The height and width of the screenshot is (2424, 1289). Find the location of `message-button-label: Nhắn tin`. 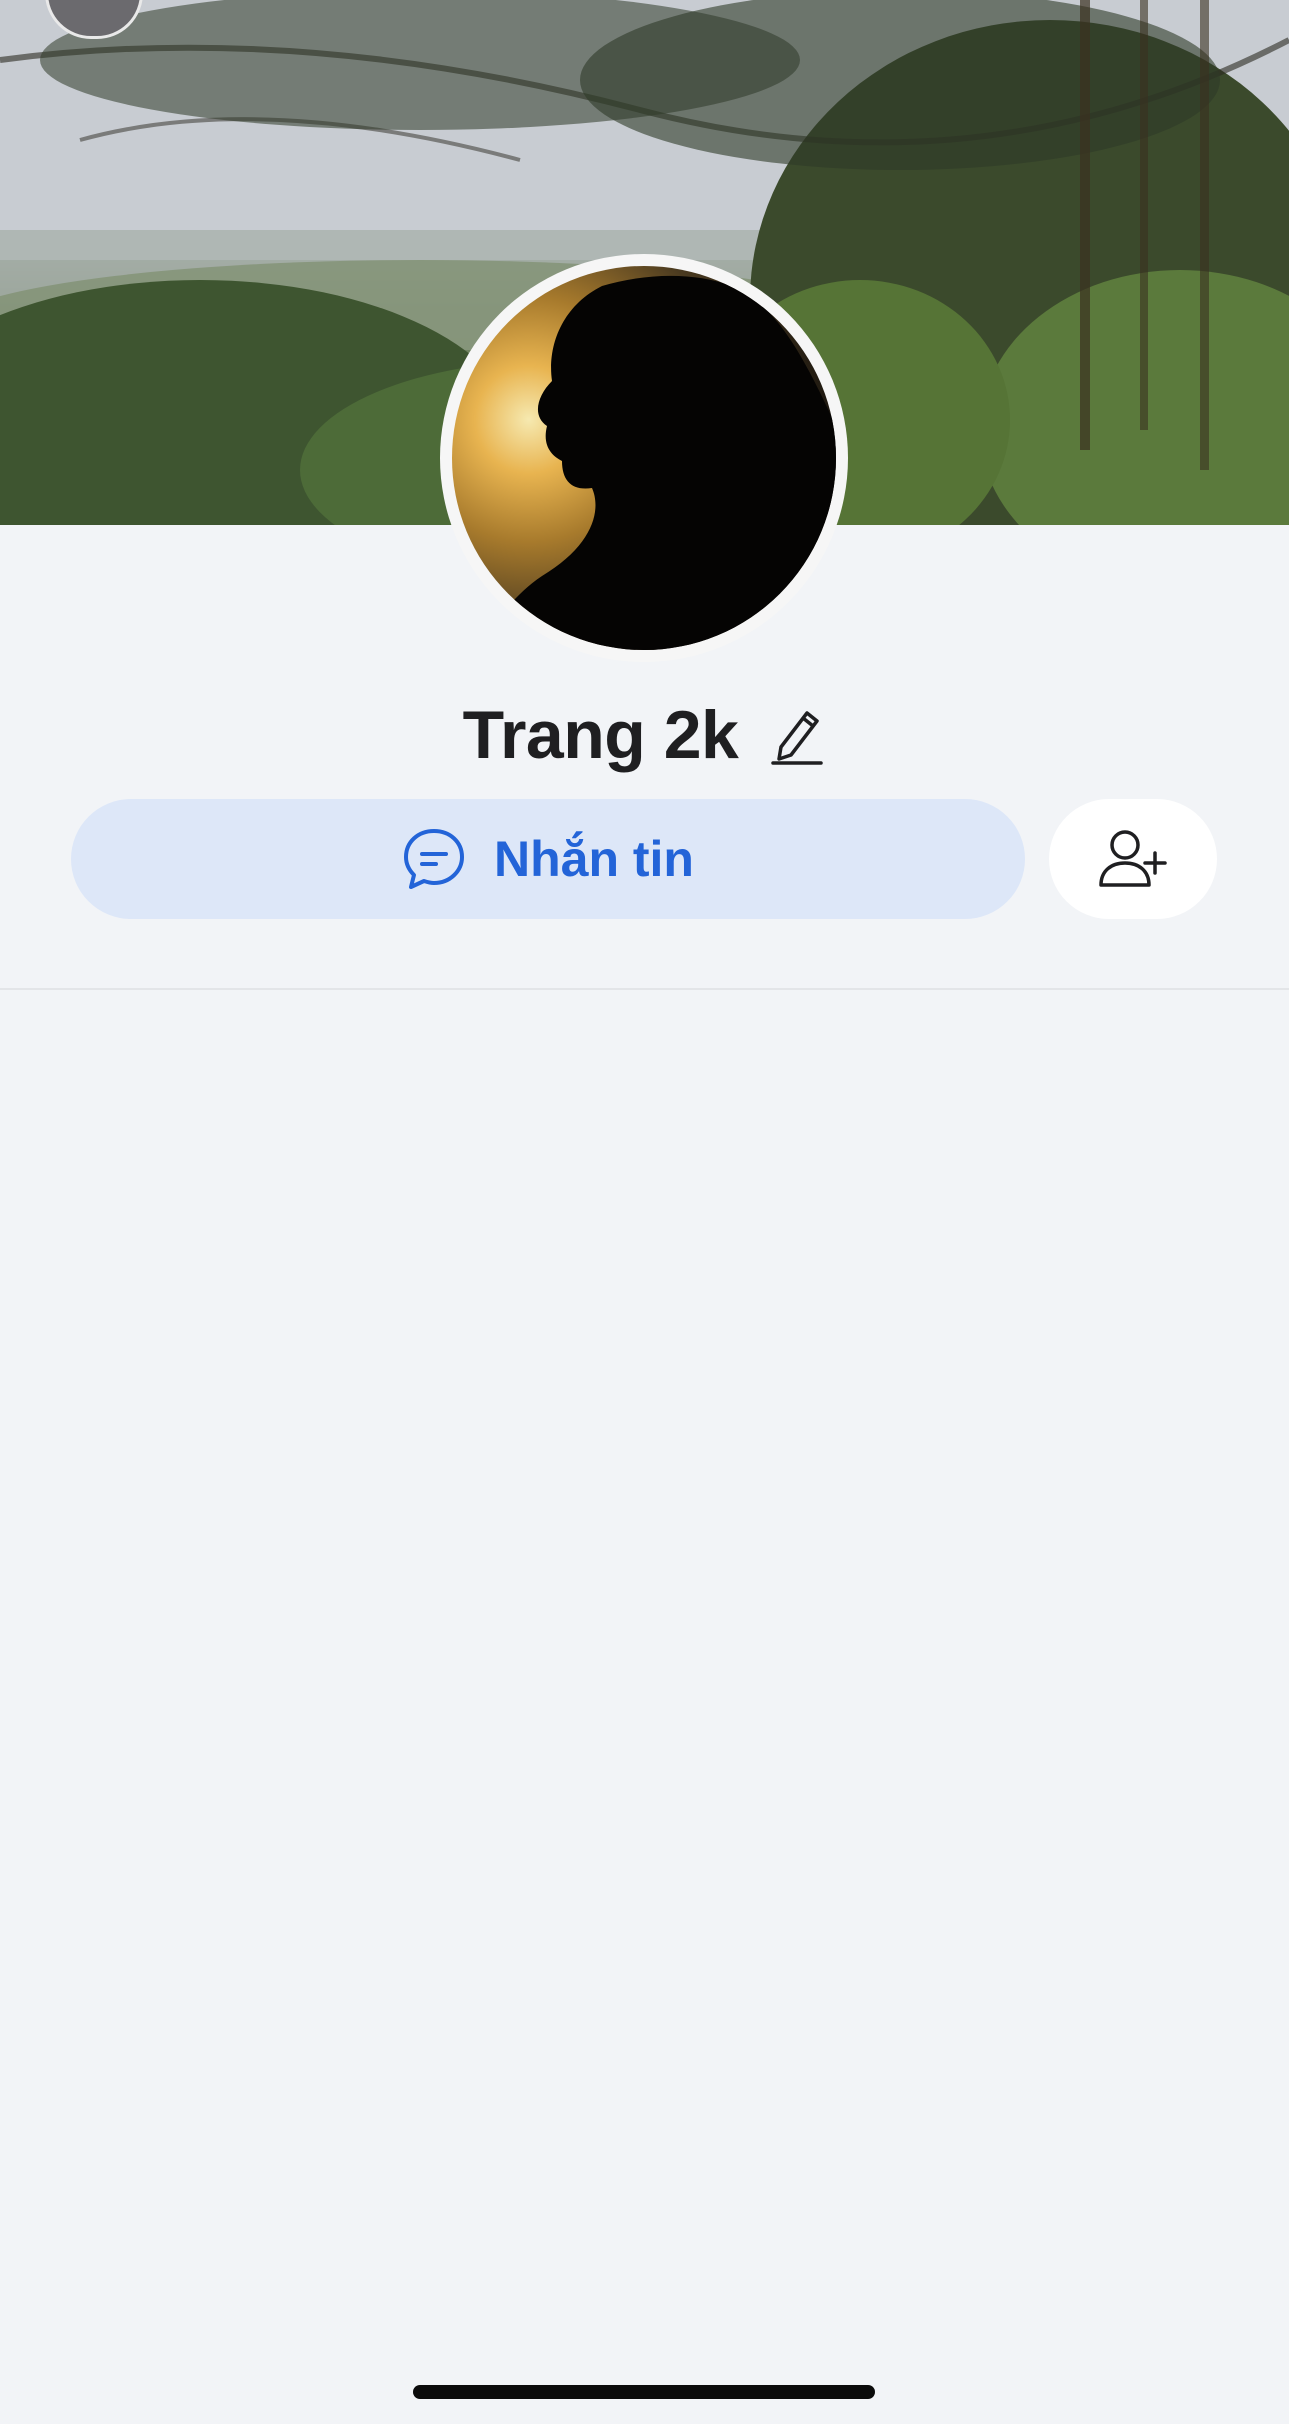

message-button-label: Nhắn tin is located at coordinates (594, 859).